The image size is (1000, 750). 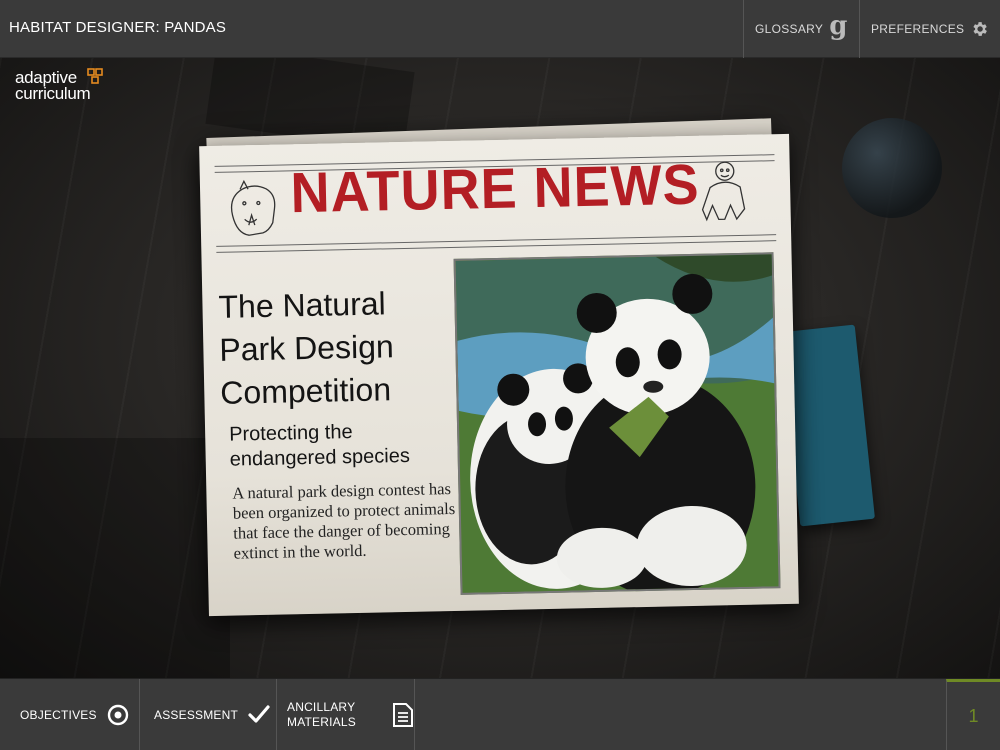 I want to click on gear-icon, so click(x=980, y=29).